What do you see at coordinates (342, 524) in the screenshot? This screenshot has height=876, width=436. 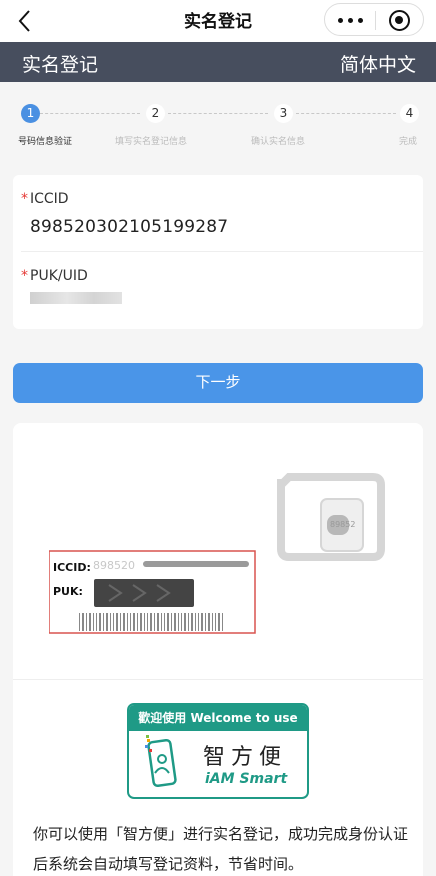 I see `sim-chip-text: 89852` at bounding box center [342, 524].